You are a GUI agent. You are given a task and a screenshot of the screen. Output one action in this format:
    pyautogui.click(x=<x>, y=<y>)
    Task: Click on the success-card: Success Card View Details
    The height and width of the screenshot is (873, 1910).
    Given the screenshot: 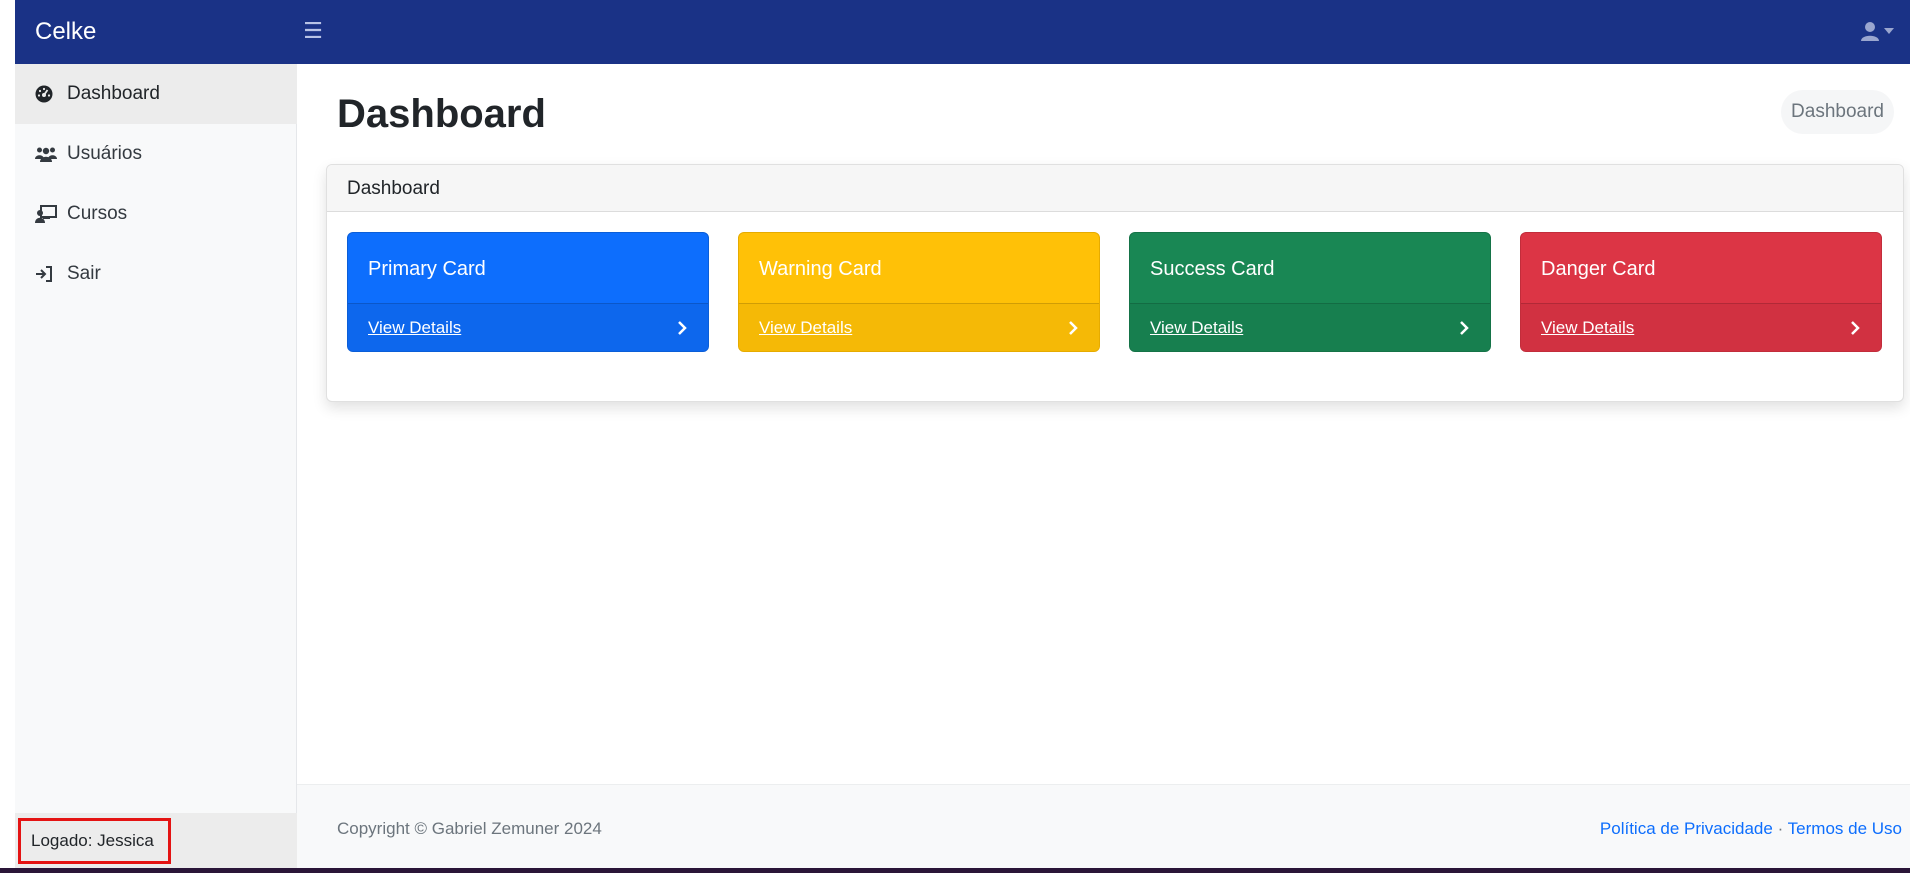 What is the action you would take?
    pyautogui.click(x=1310, y=292)
    